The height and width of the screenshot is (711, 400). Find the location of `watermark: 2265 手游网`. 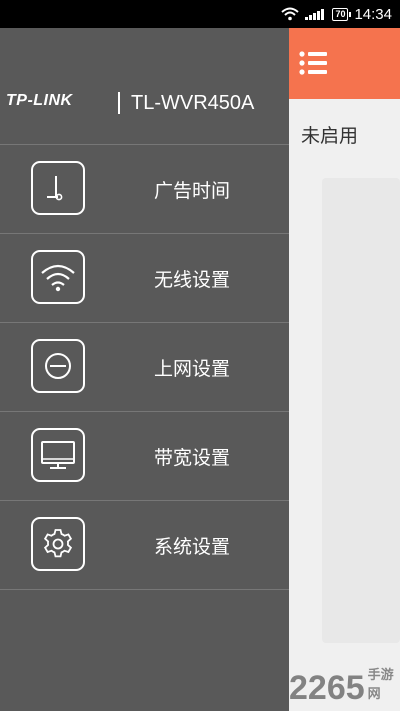

watermark: 2265 手游网 is located at coordinates (343, 684).